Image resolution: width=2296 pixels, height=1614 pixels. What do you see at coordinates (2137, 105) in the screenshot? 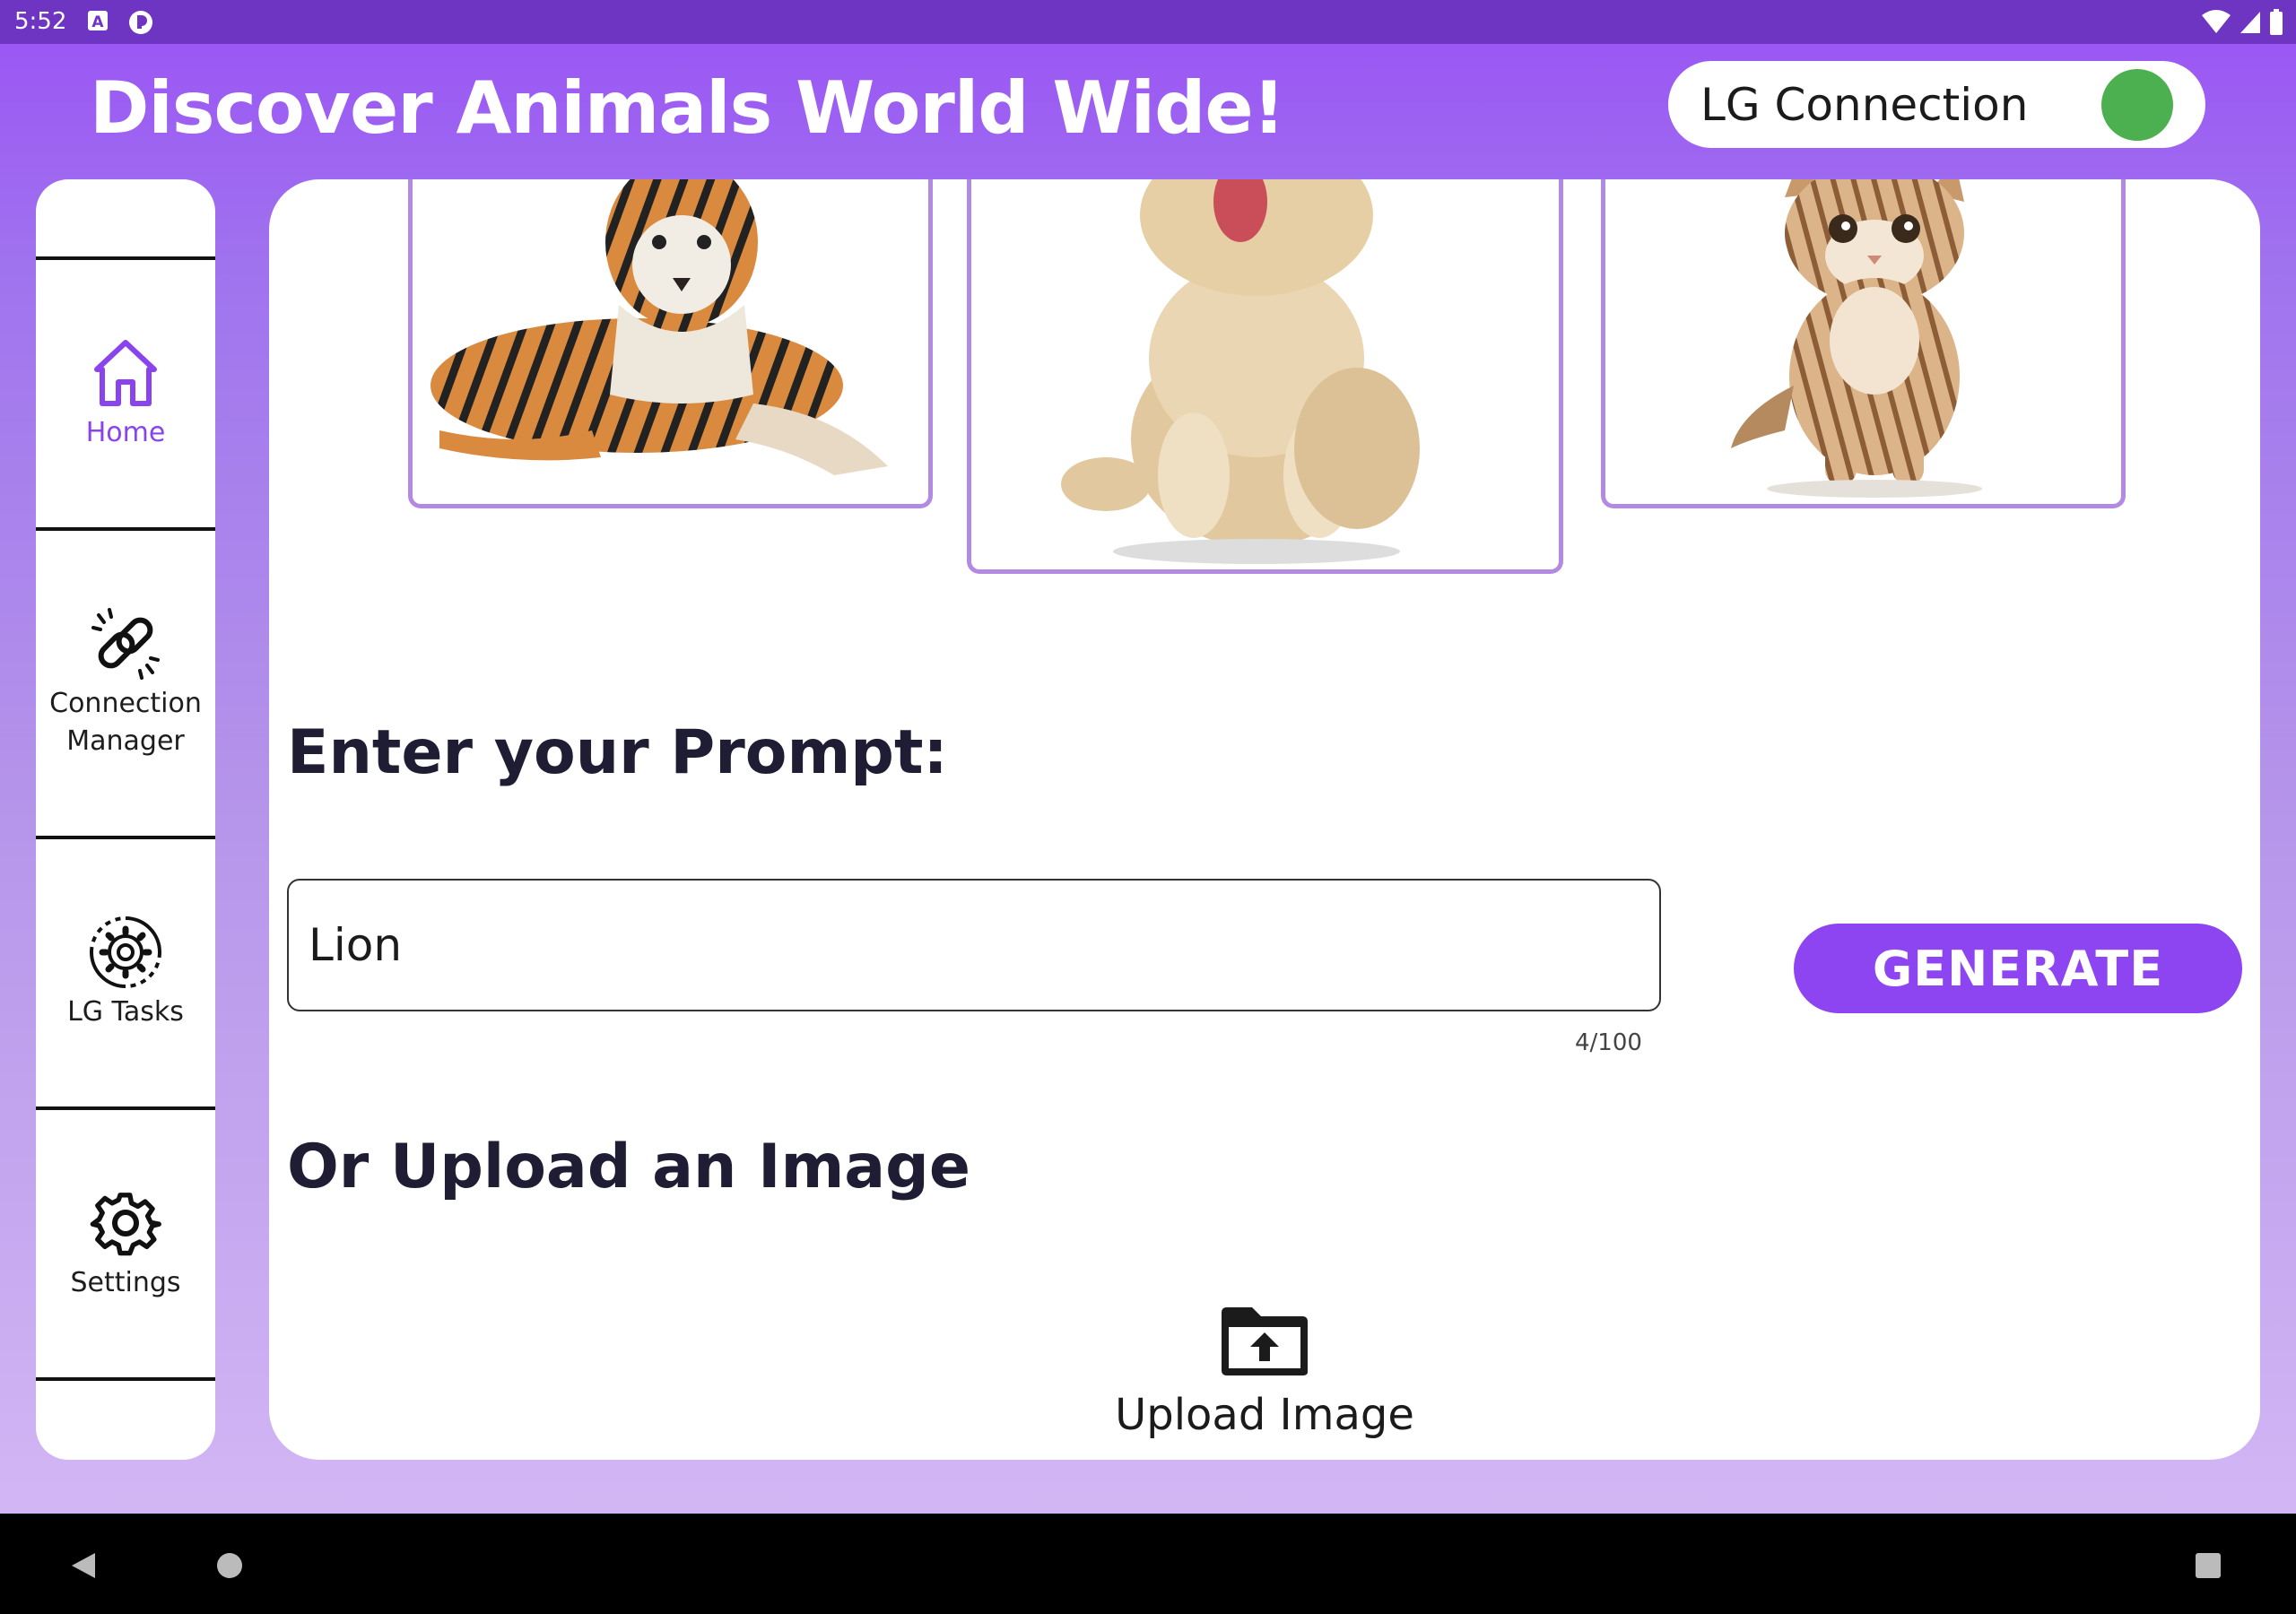
I see `connection-status-indicator` at bounding box center [2137, 105].